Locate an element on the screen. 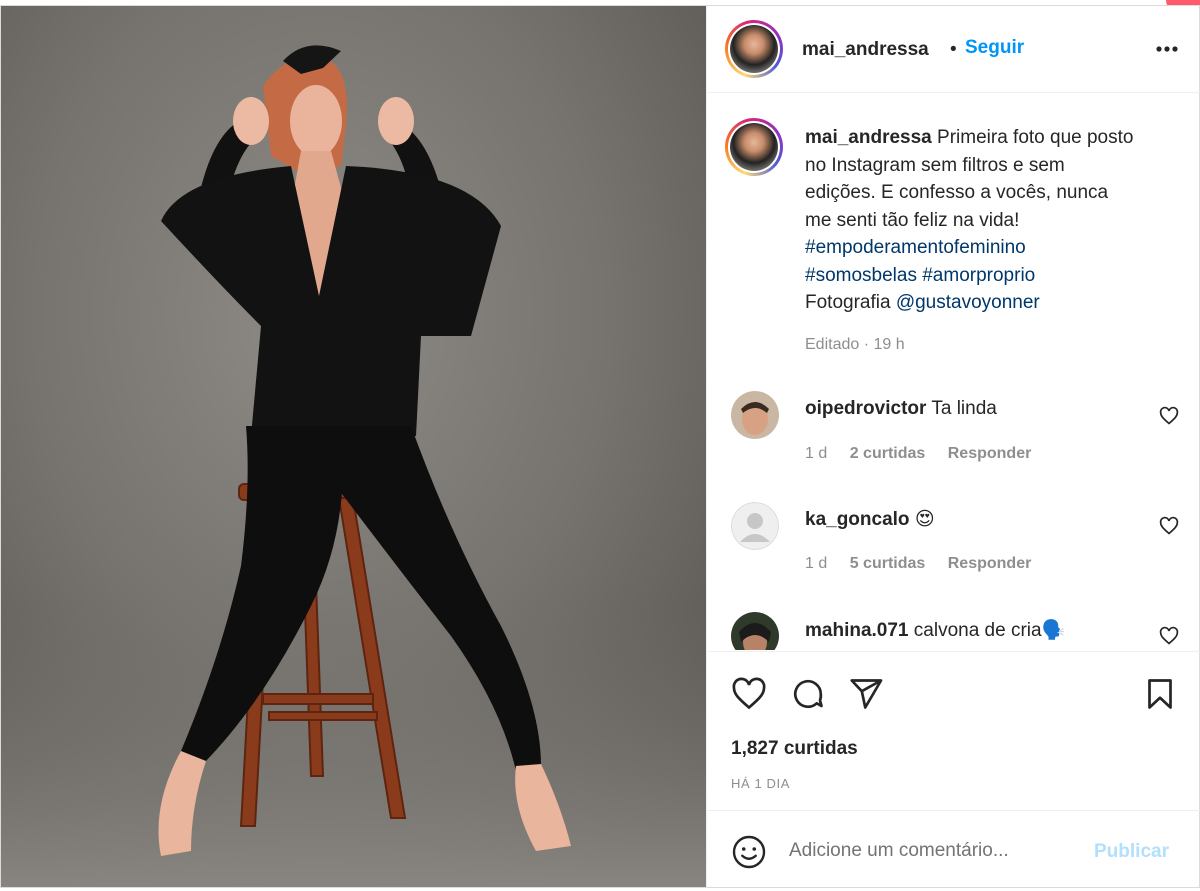 This screenshot has width=1200, height=891. avatar is located at coordinates (754, 49).